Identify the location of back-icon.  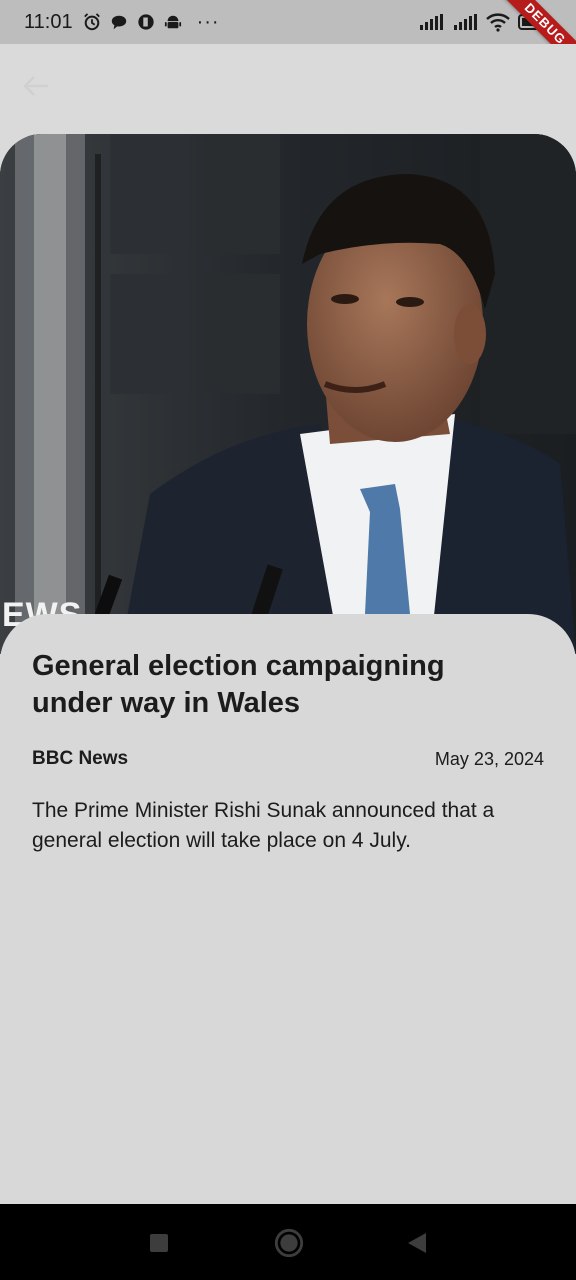
(417, 1243).